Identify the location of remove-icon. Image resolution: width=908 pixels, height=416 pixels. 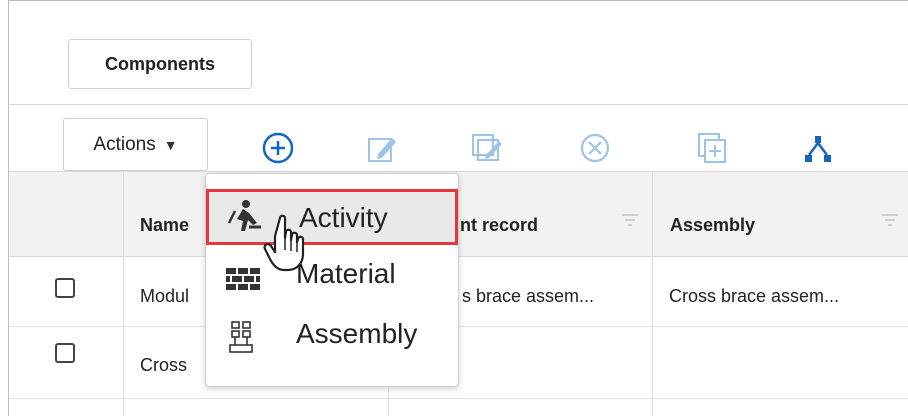
(595, 148).